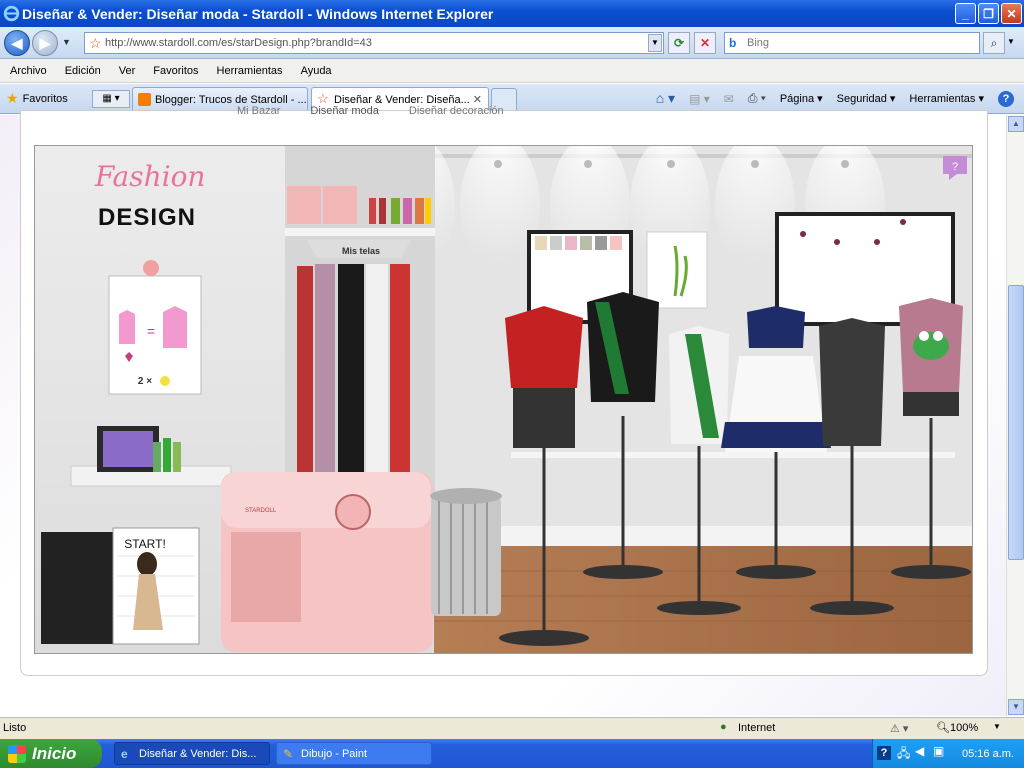 Image resolution: width=1024 pixels, height=768 pixels. I want to click on favorites-star-icon: ☆, so click(95, 43).